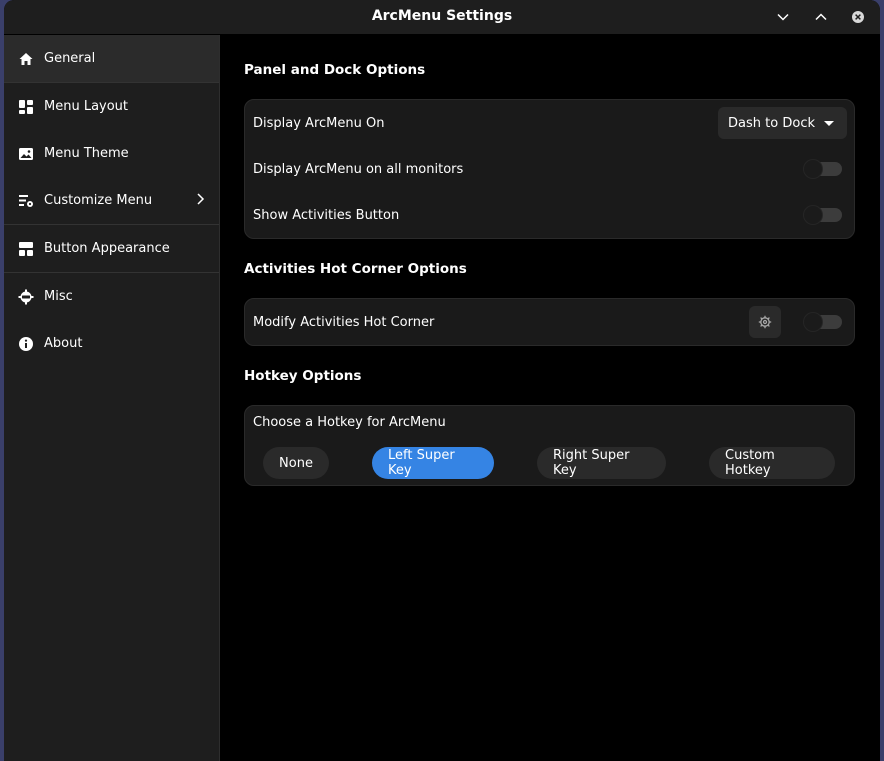 This screenshot has height=761, width=884. What do you see at coordinates (771, 123) in the screenshot?
I see `display-on-value: Dash to Dock` at bounding box center [771, 123].